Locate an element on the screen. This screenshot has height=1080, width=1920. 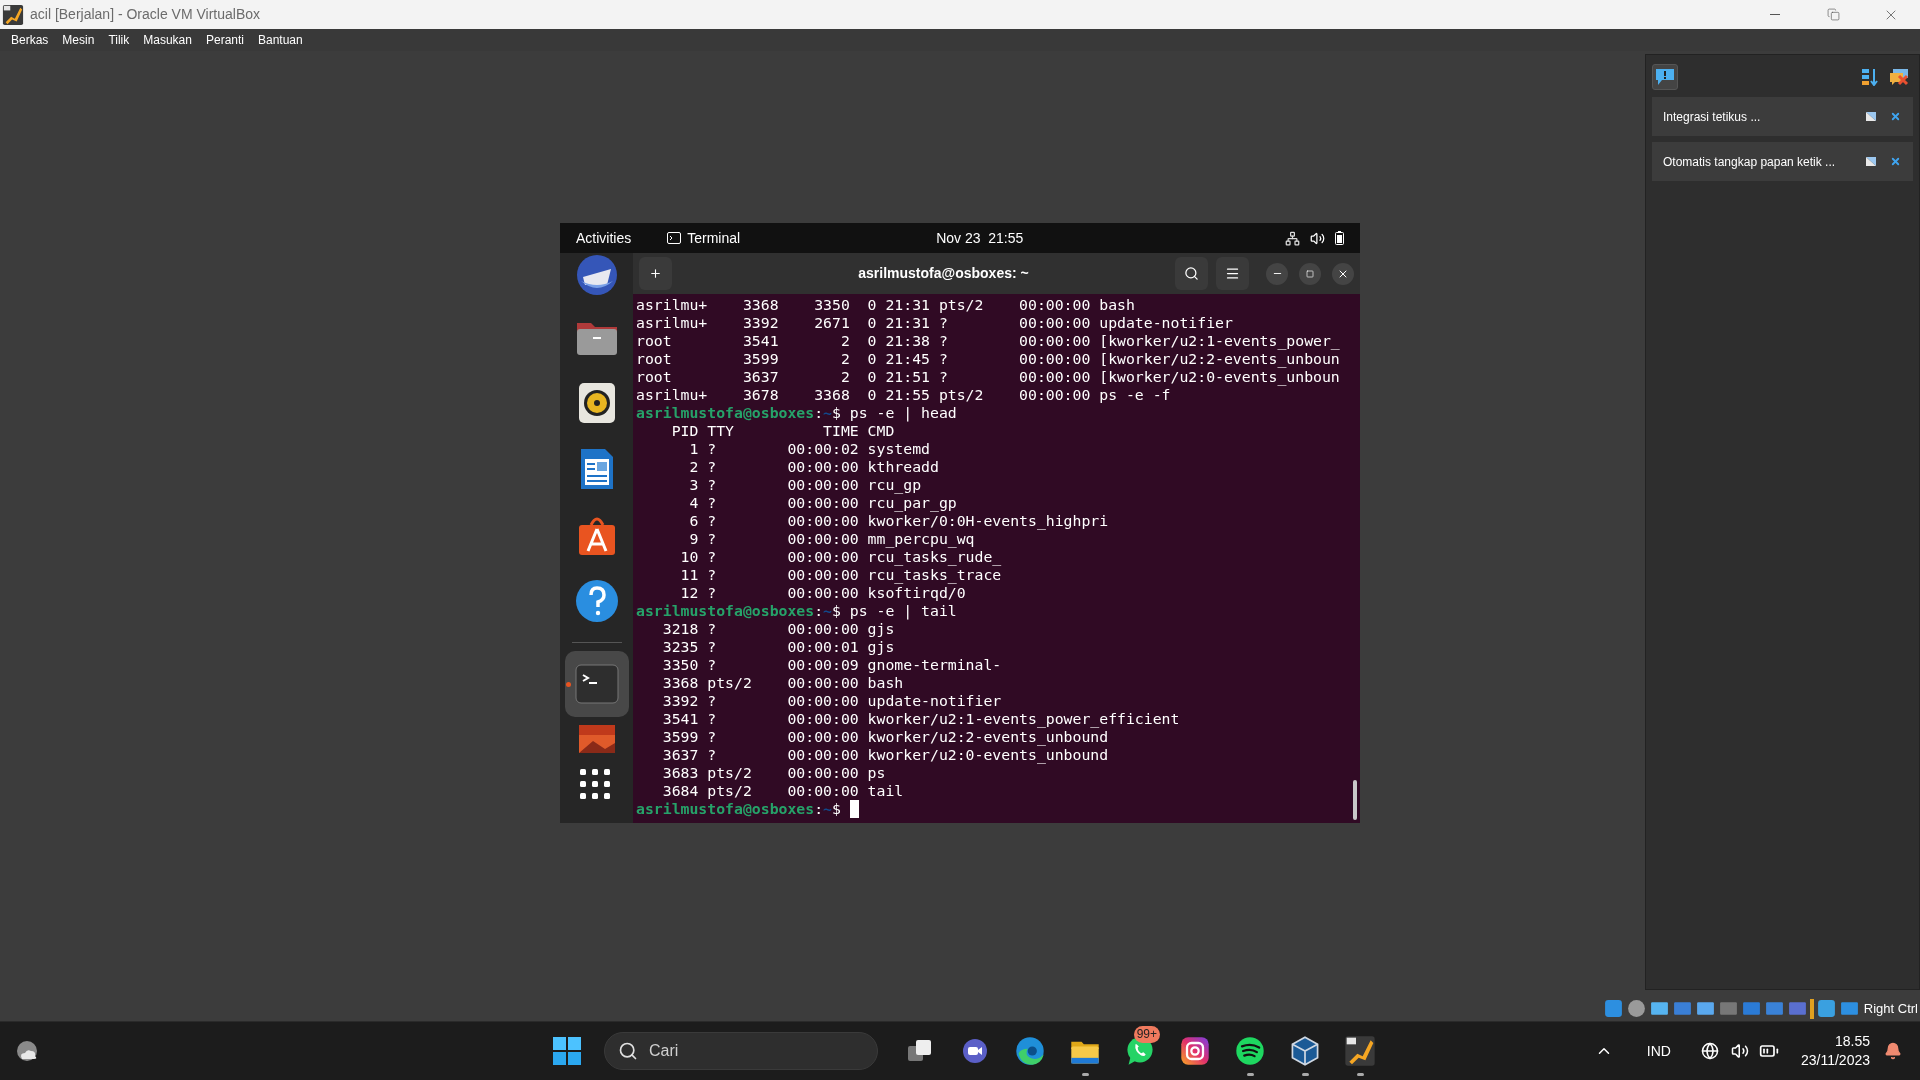
output-line: asrilmu+ 3678 3368 0 21:55 pts/2 00:00:00 ps -e -f is located at coordinates (903, 395).